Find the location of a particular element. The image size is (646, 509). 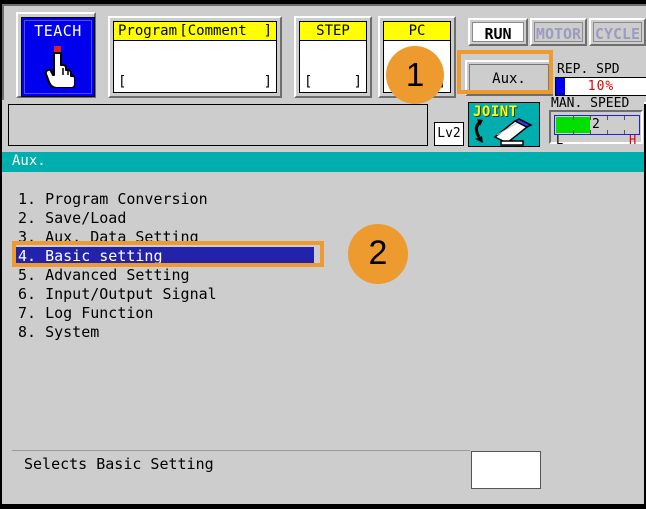

run-status-button: RUN is located at coordinates (498, 32).